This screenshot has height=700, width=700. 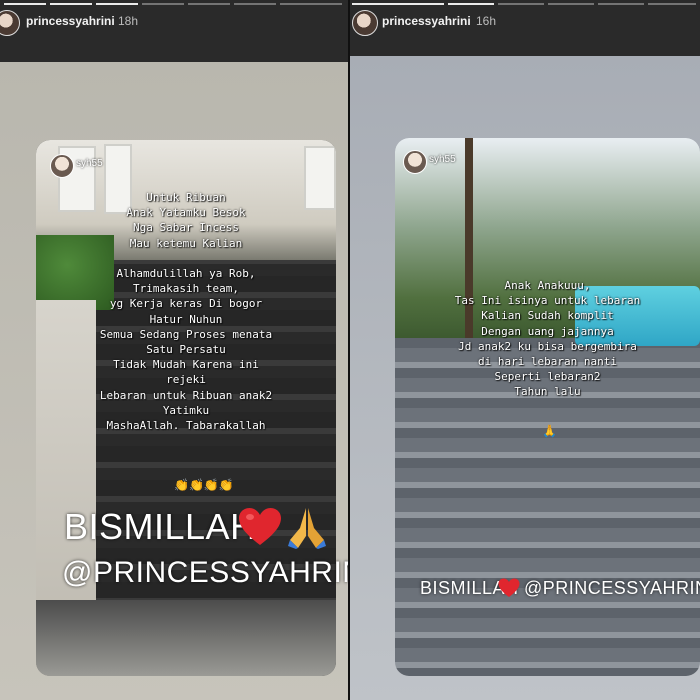 What do you see at coordinates (174, 30) in the screenshot?
I see `left-story-header: princessyahrini 18h` at bounding box center [174, 30].